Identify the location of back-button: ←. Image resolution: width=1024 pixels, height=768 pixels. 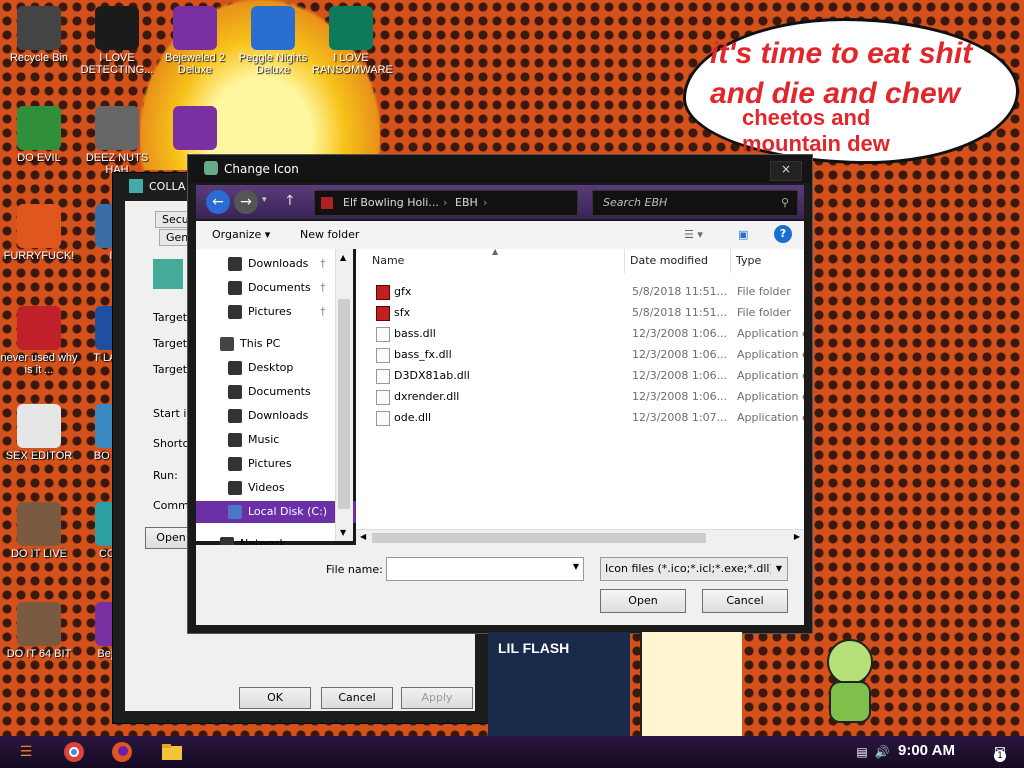
(218, 202).